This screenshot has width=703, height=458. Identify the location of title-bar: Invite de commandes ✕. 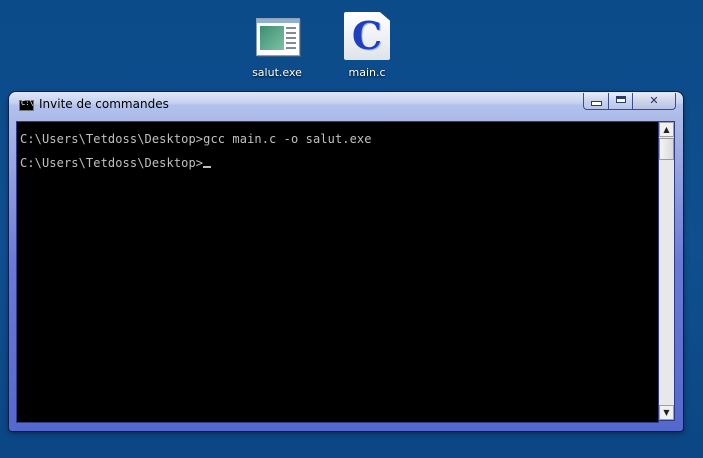
(346, 104).